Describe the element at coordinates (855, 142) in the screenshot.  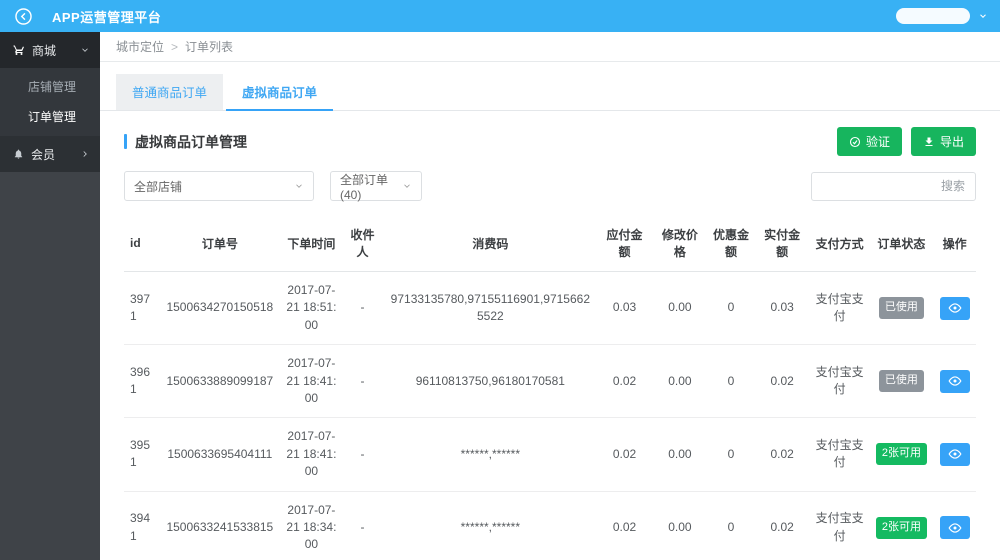
I see `check-circle-icon` at that location.